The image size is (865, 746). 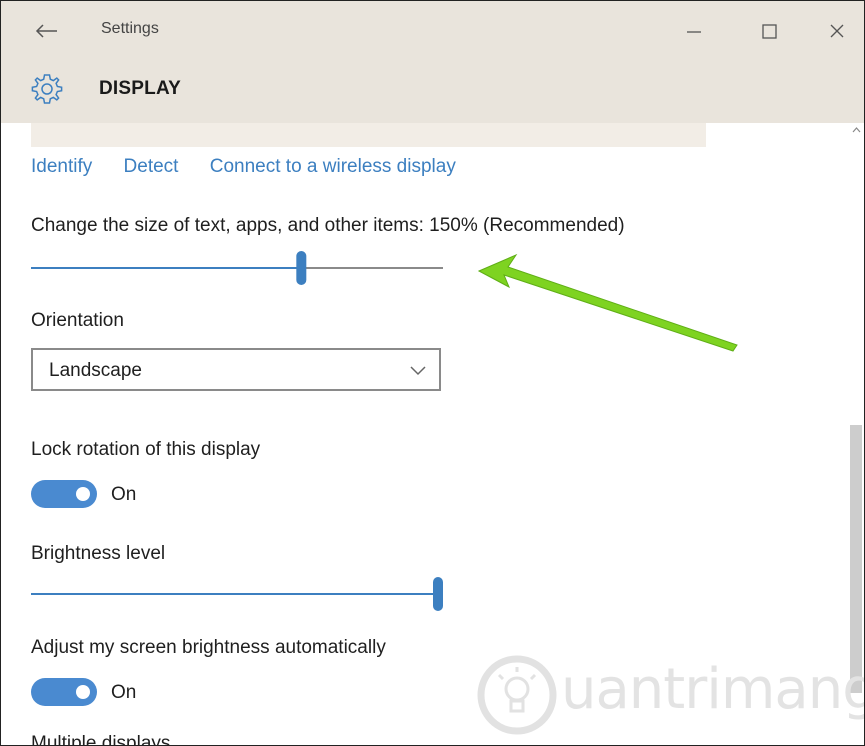 What do you see at coordinates (124, 692) in the screenshot?
I see `auto-brightness-state: On` at bounding box center [124, 692].